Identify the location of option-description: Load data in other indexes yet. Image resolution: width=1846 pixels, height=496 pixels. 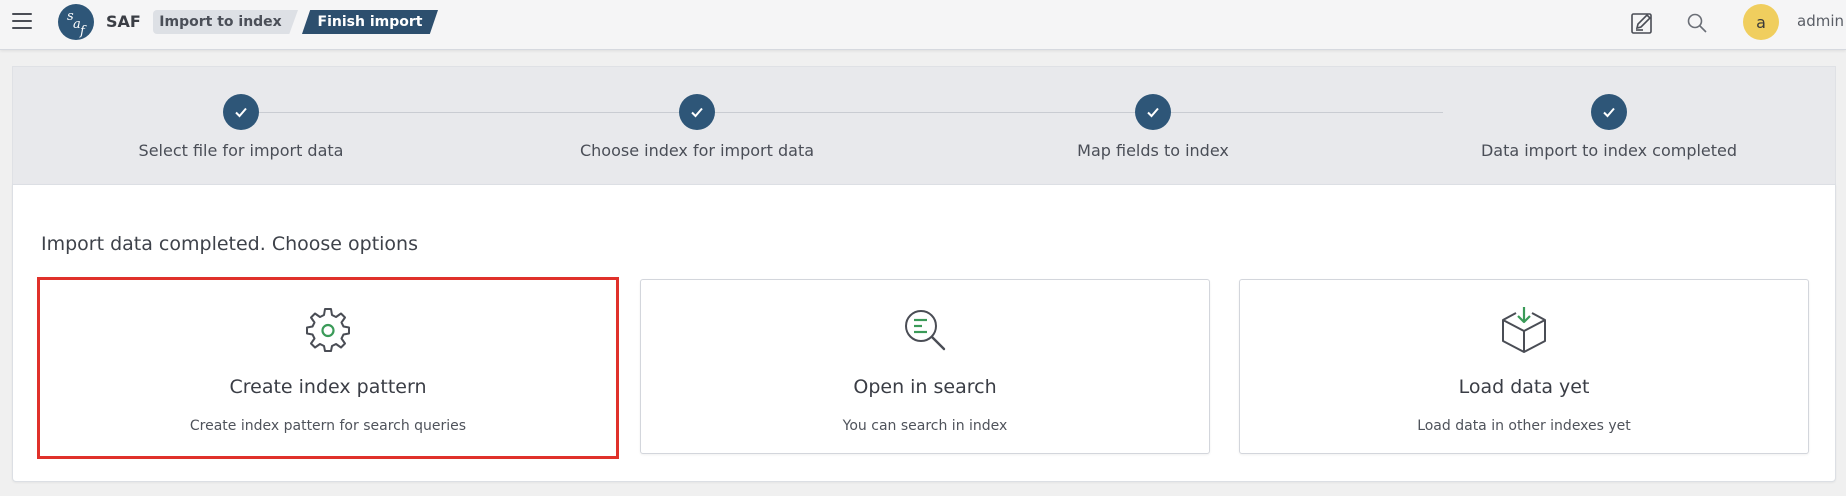
(1524, 426).